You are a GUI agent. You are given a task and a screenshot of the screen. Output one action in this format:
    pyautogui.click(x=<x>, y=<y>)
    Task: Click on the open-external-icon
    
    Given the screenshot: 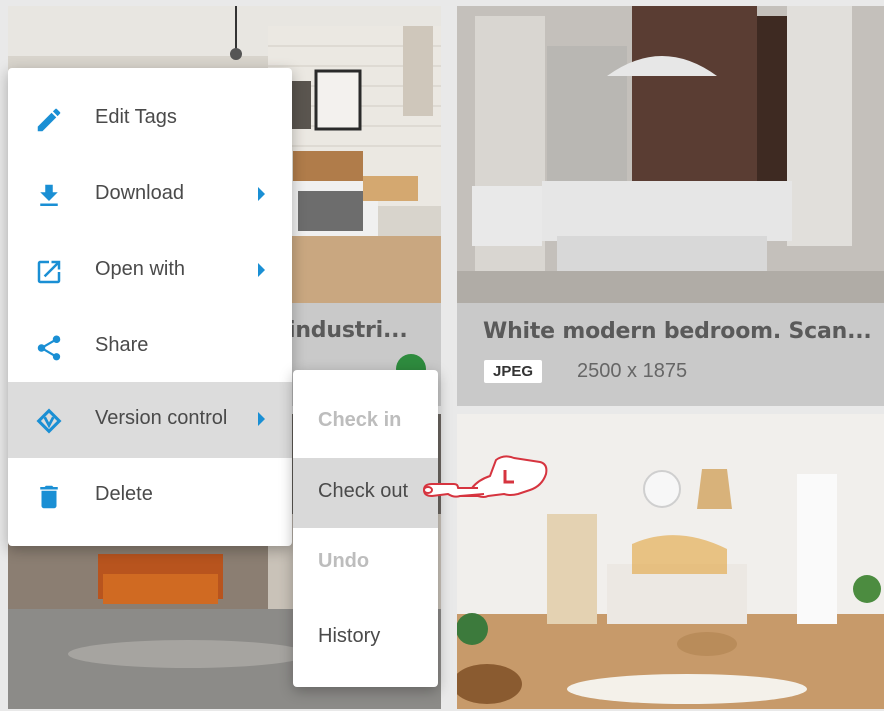 What is the action you would take?
    pyautogui.click(x=49, y=272)
    